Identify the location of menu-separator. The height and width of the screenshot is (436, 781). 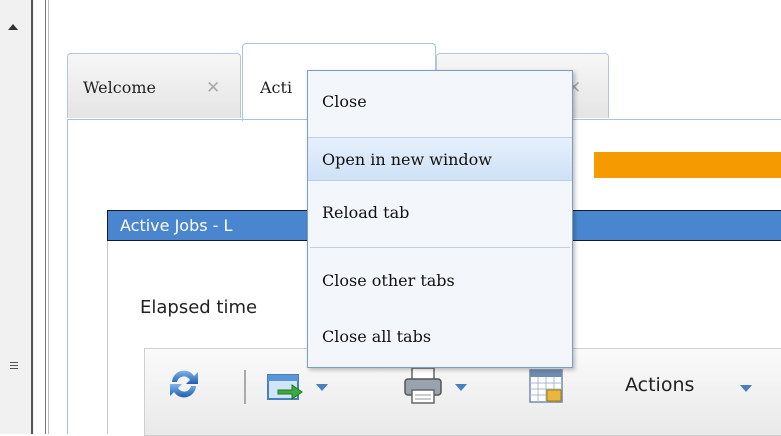
(440, 247).